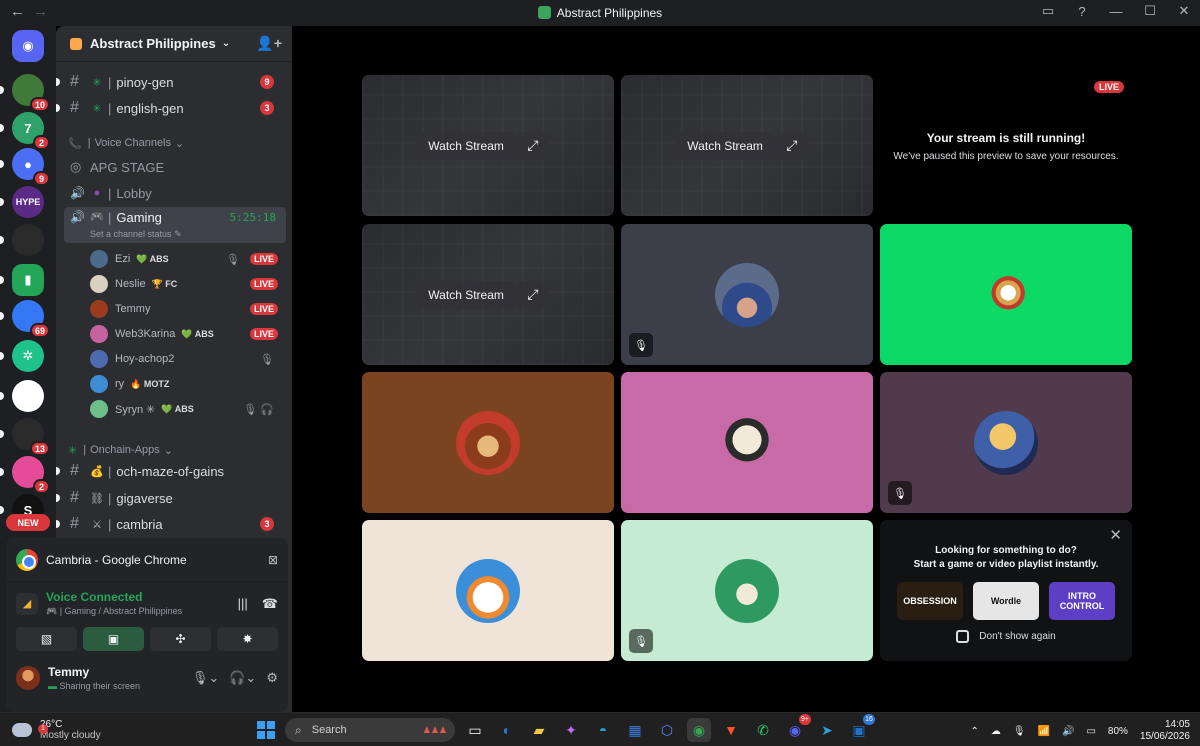  What do you see at coordinates (699, 730) in the screenshot?
I see `chrome-icon: ◉` at bounding box center [699, 730].